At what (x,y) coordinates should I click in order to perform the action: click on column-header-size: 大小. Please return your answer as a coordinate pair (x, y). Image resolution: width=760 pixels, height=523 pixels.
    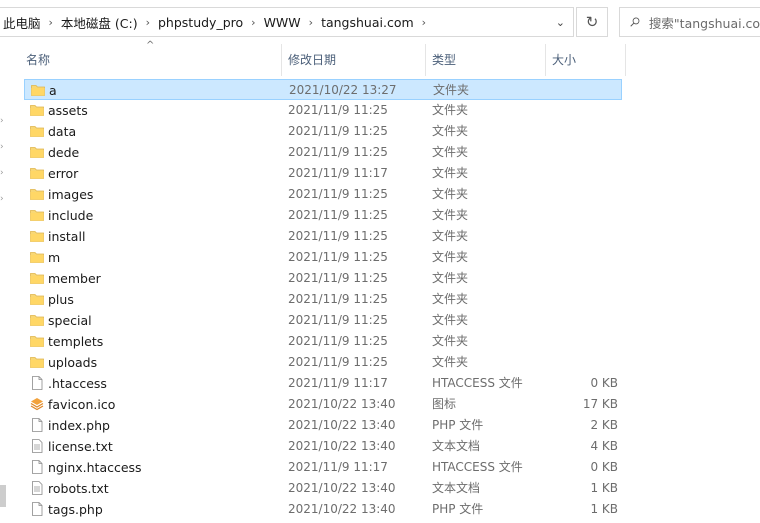
    Looking at the image, I should click on (586, 60).